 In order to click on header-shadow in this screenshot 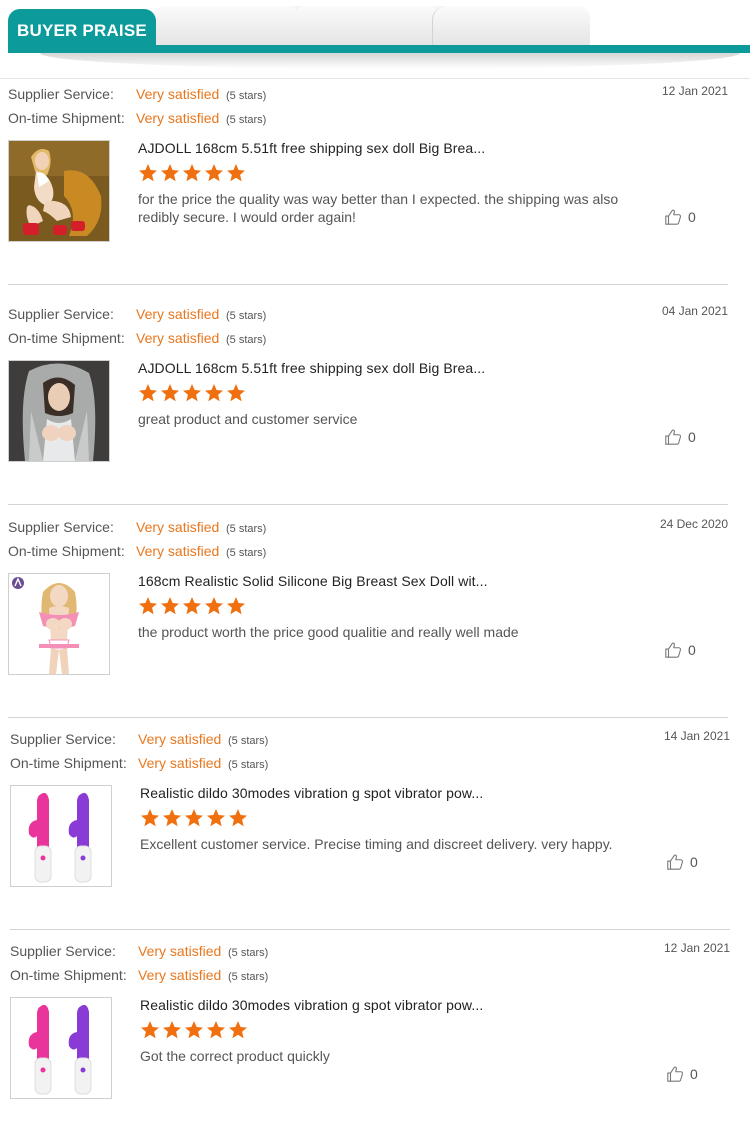, I will do `click(390, 61)`.